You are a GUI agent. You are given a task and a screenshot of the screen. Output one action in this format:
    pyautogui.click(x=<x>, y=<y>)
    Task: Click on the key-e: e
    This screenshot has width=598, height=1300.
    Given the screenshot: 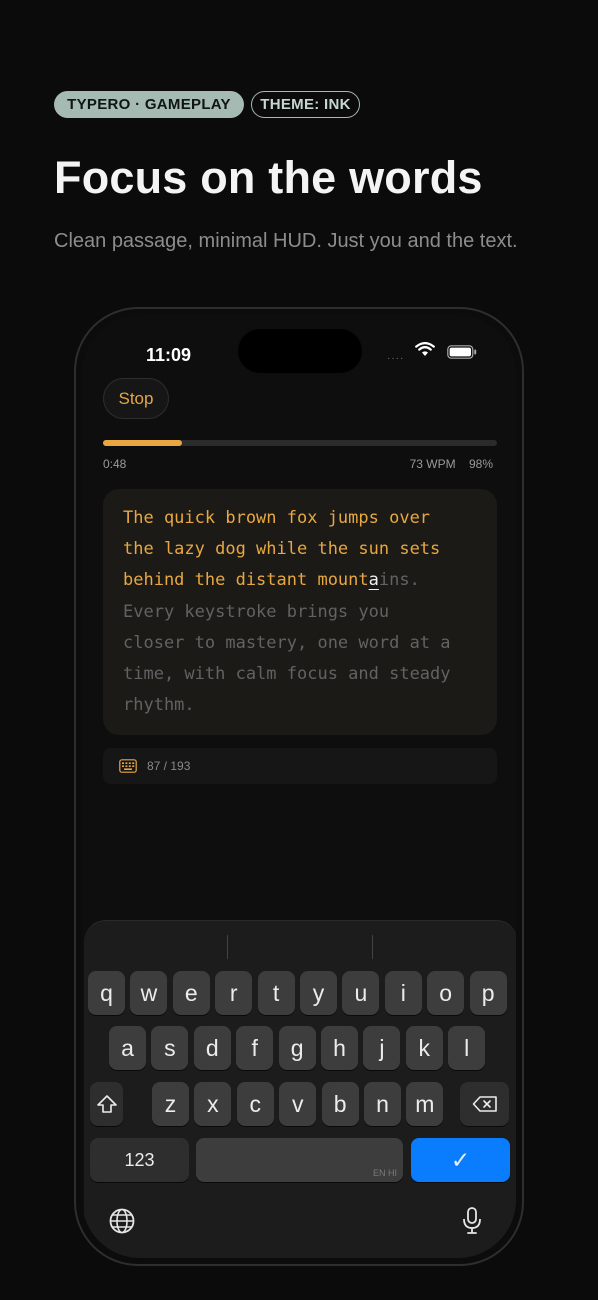 What is the action you would take?
    pyautogui.click(x=191, y=993)
    